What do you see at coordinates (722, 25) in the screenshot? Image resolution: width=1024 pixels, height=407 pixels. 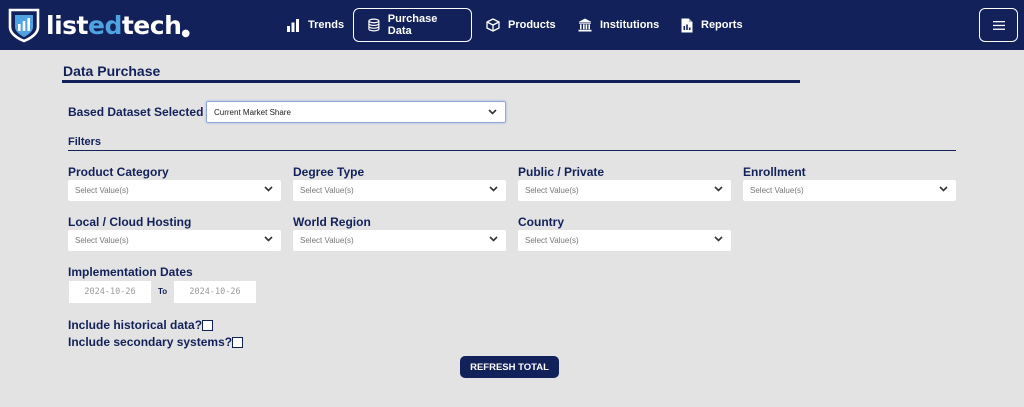 I see `nav-reports-label: Reports` at bounding box center [722, 25].